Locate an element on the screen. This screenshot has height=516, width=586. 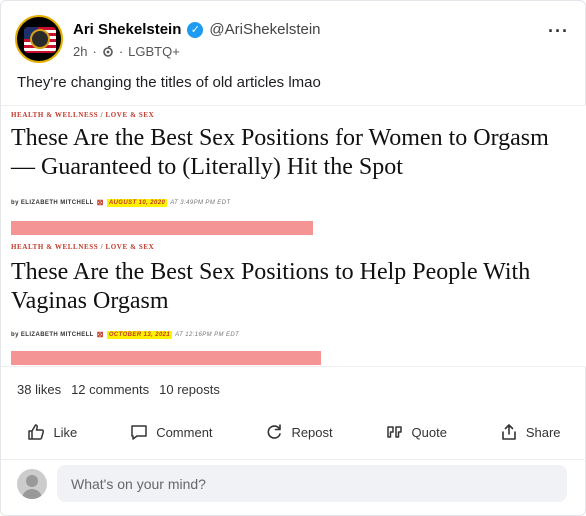
author-handle: @AriShekelstein is located at coordinates (264, 29).